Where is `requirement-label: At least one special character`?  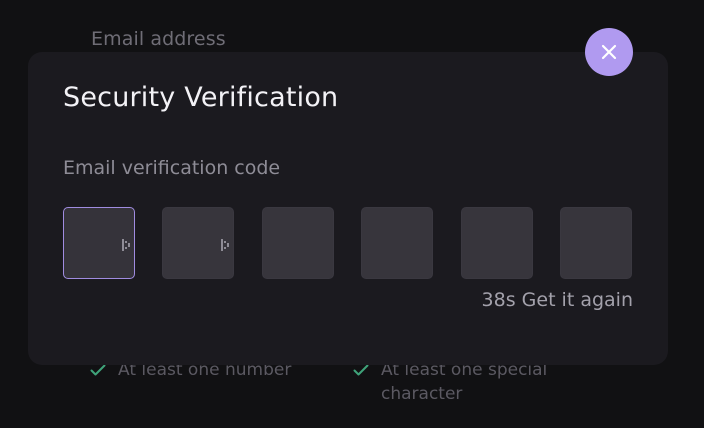
requirement-label: At least one special character is located at coordinates (464, 382).